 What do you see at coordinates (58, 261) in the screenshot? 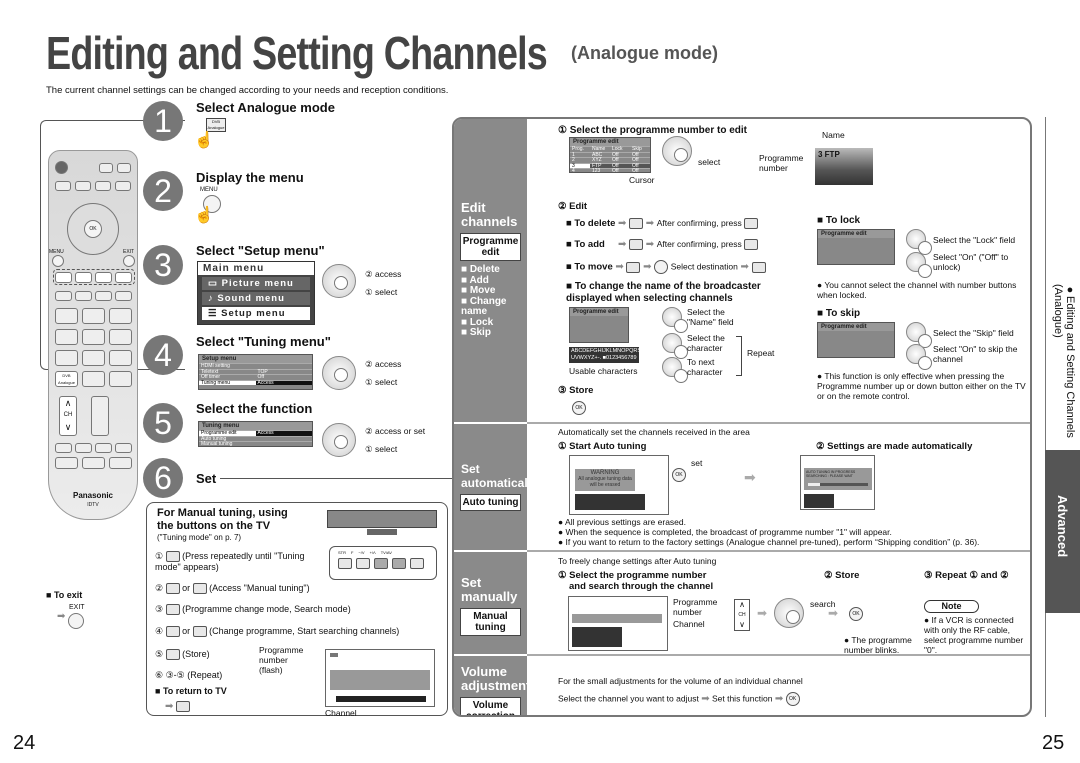
I see `menu-button` at bounding box center [58, 261].